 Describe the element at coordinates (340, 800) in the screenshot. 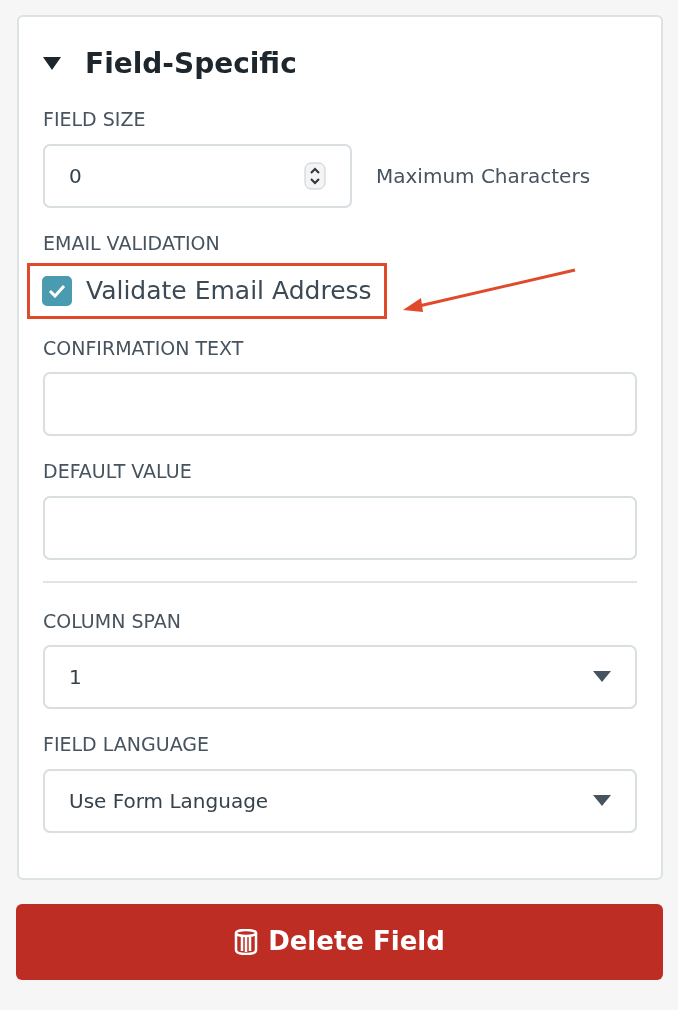

I see `select-dropdown: Use Form Language` at that location.